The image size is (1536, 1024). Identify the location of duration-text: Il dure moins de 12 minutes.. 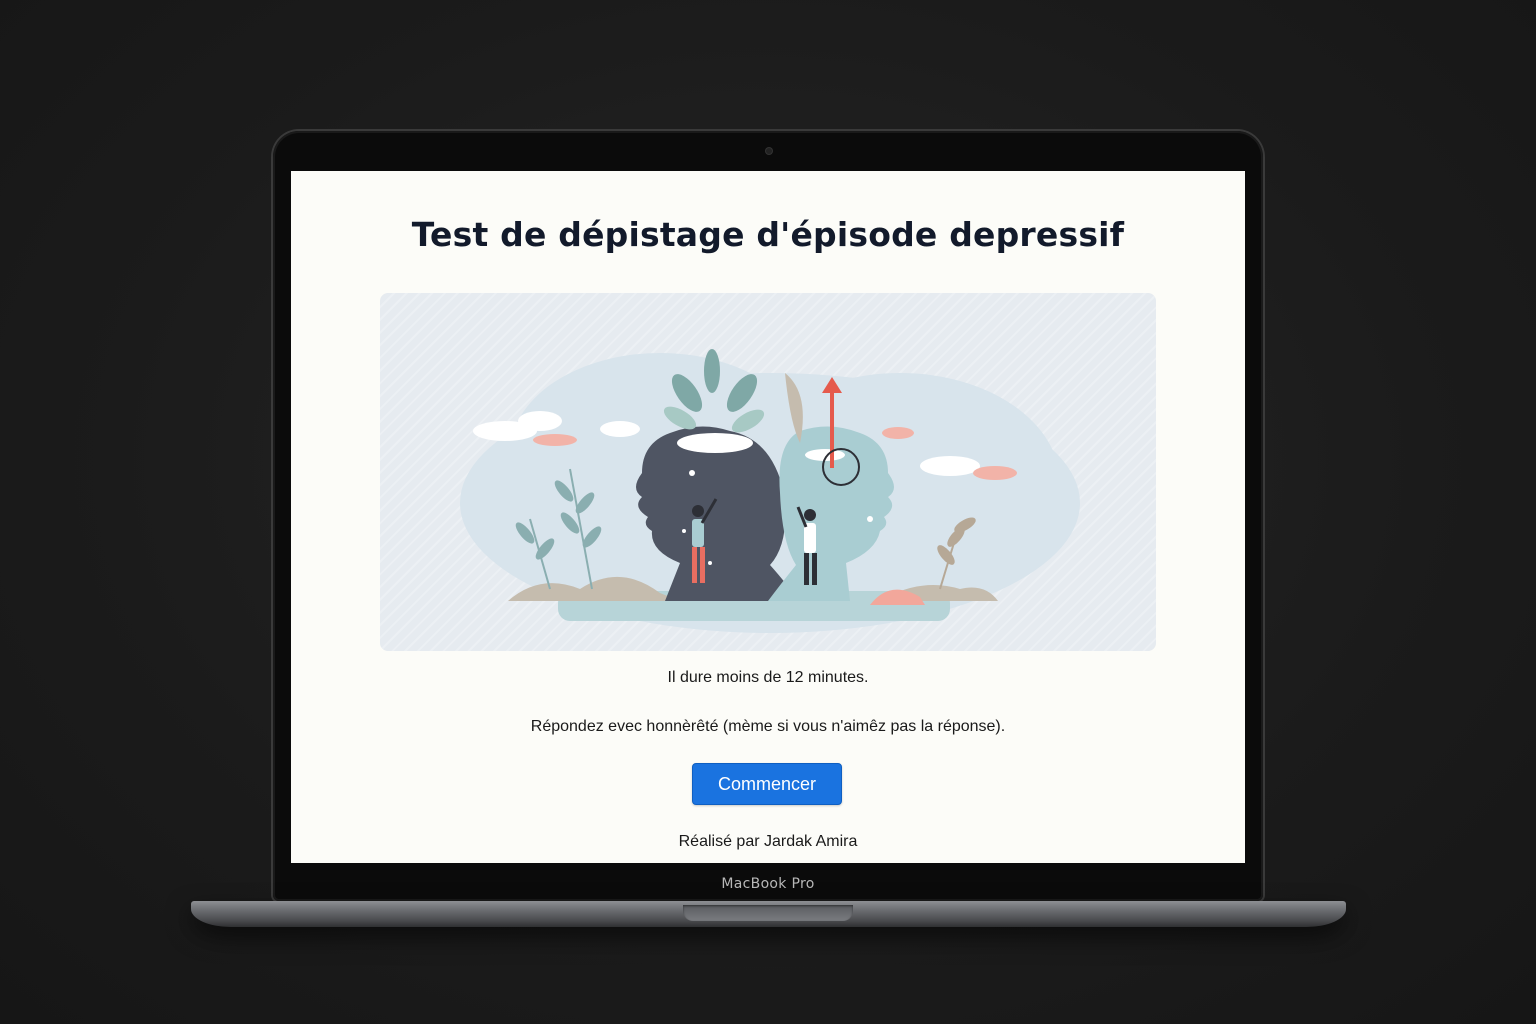
(768, 677).